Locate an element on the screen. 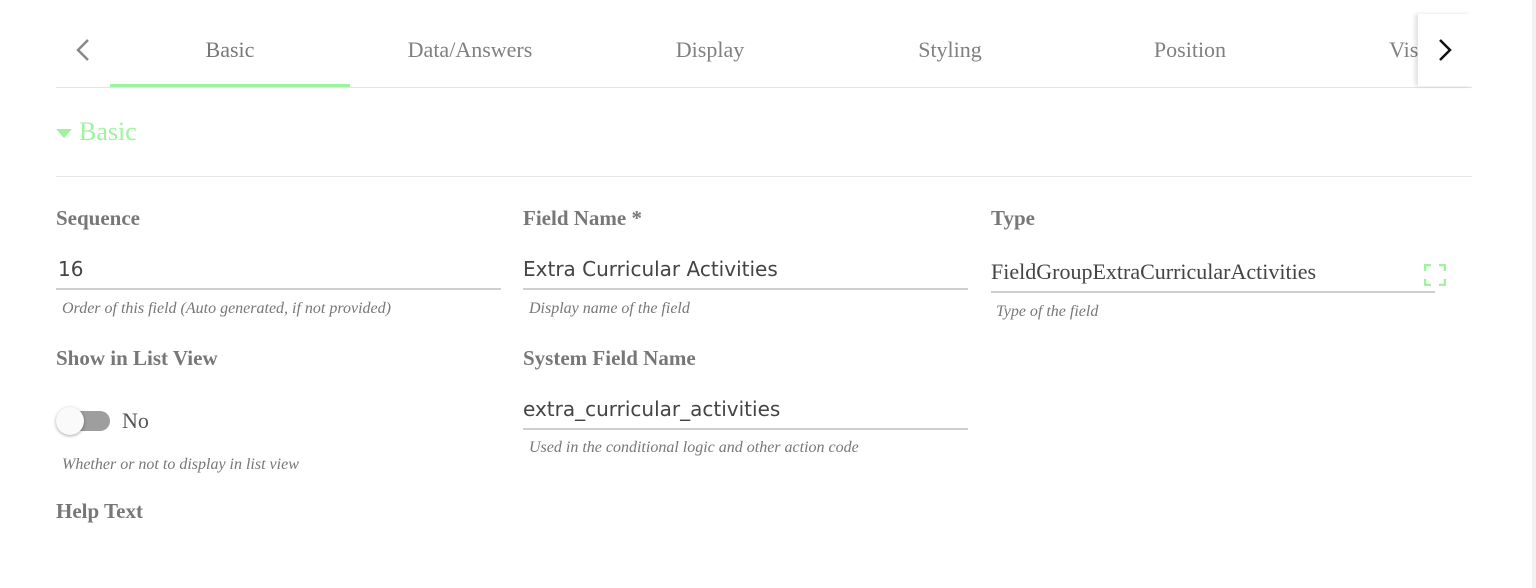  tab-label: Display is located at coordinates (710, 49).